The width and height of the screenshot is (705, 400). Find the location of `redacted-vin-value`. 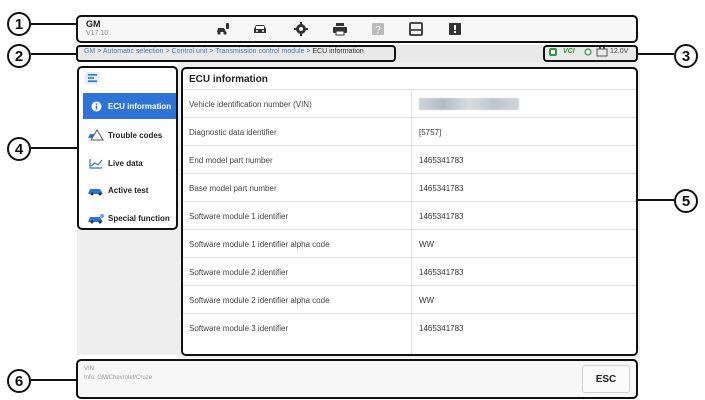

redacted-vin-value is located at coordinates (469, 104).